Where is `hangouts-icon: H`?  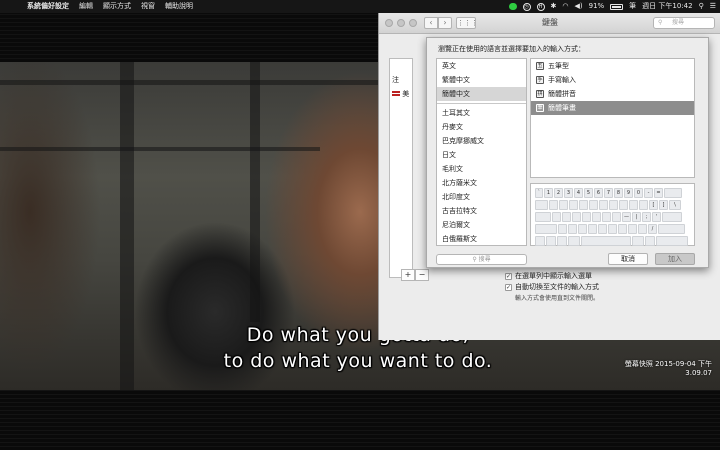
hangouts-icon: H is located at coordinates (540, 6).